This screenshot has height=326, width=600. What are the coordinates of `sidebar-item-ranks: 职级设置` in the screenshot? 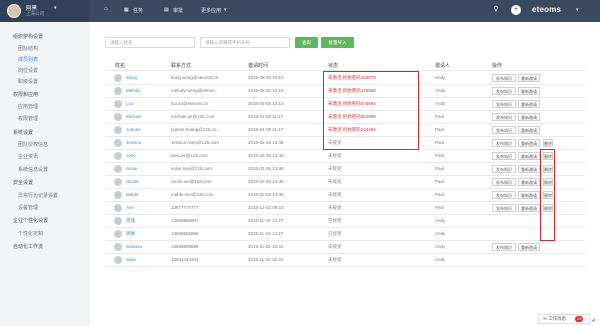 It's located at (45, 82).